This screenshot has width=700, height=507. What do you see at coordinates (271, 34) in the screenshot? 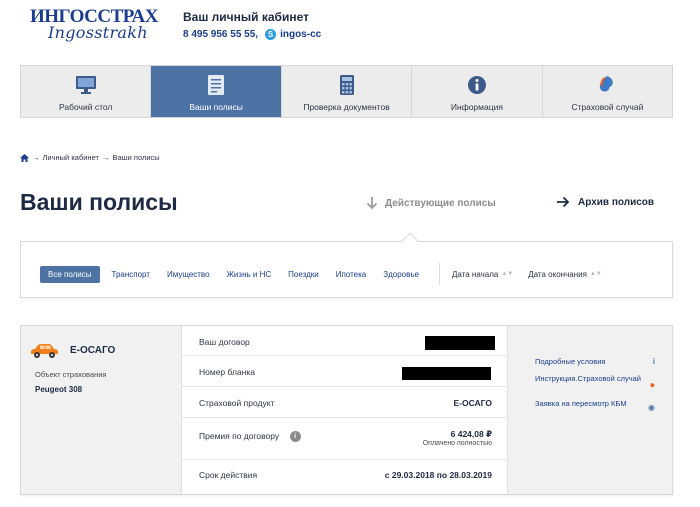
I see `skype-icon: S` at bounding box center [271, 34].